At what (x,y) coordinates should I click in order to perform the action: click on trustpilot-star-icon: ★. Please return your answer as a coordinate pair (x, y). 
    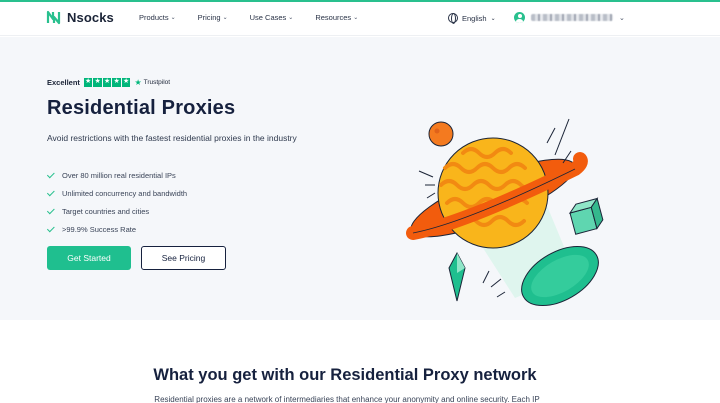
    Looking at the image, I should click on (138, 82).